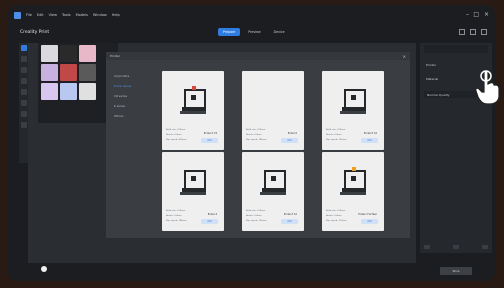 This screenshot has height=288, width=504. Describe the element at coordinates (133, 106) in the screenshot. I see `category-k: K series` at that location.